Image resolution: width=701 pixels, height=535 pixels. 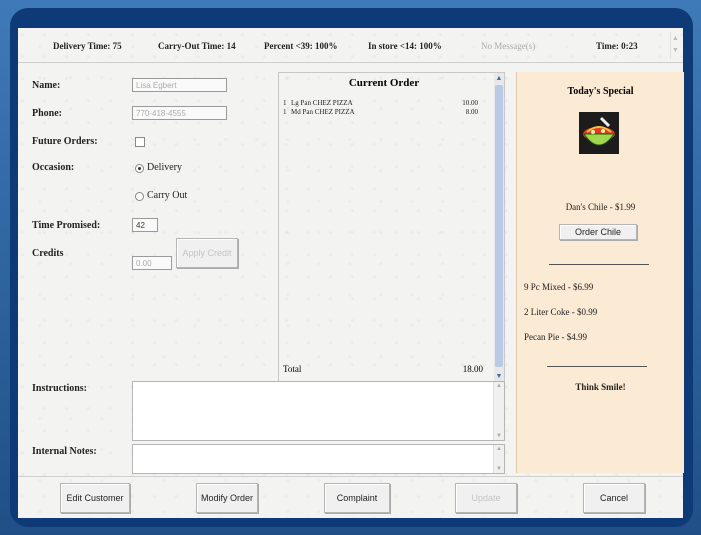 I want to click on delivery-time: Delivery Time: 75, so click(x=87, y=46).